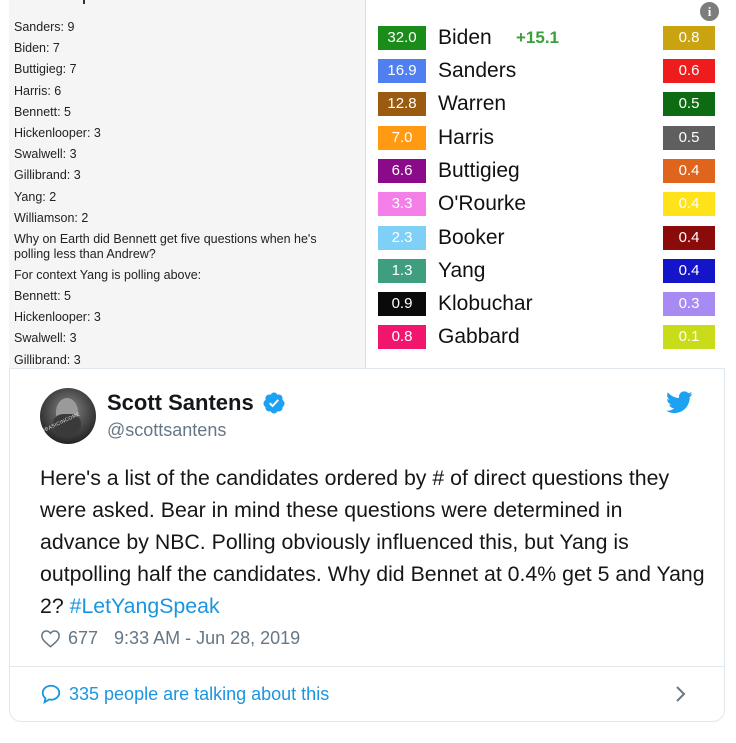 This screenshot has width=736, height=743. What do you see at coordinates (166, 430) in the screenshot?
I see `author-handle: @scottsantens` at bounding box center [166, 430].